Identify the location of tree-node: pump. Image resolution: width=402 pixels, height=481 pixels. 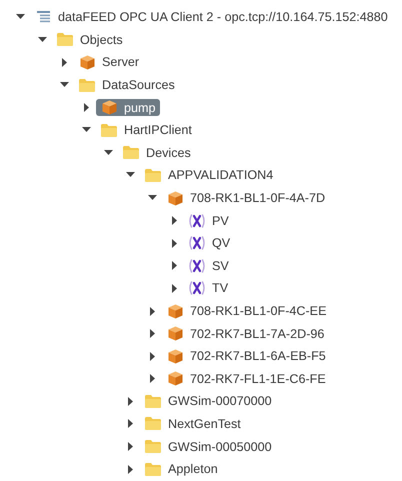
(128, 107).